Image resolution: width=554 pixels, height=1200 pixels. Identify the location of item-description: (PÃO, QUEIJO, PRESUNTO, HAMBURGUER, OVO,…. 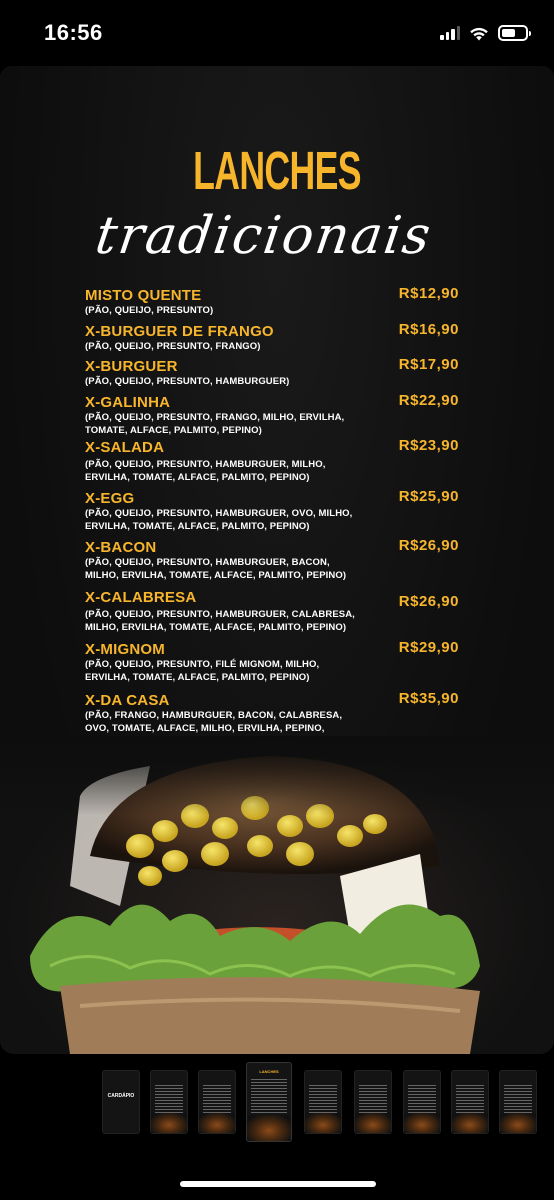
(219, 520).